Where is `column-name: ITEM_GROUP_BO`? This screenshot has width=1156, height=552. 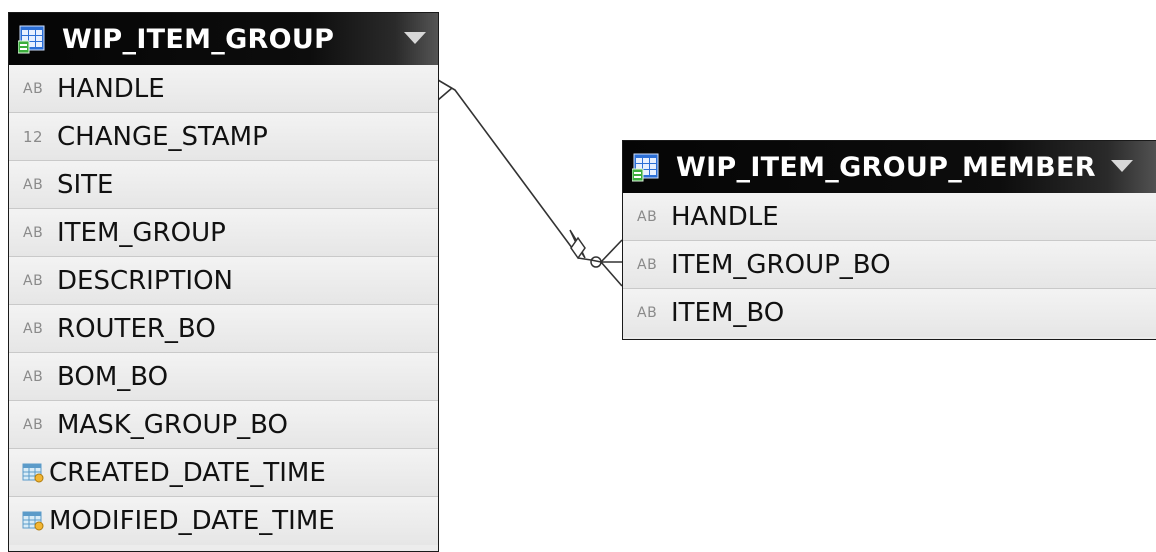 column-name: ITEM_GROUP_BO is located at coordinates (781, 264).